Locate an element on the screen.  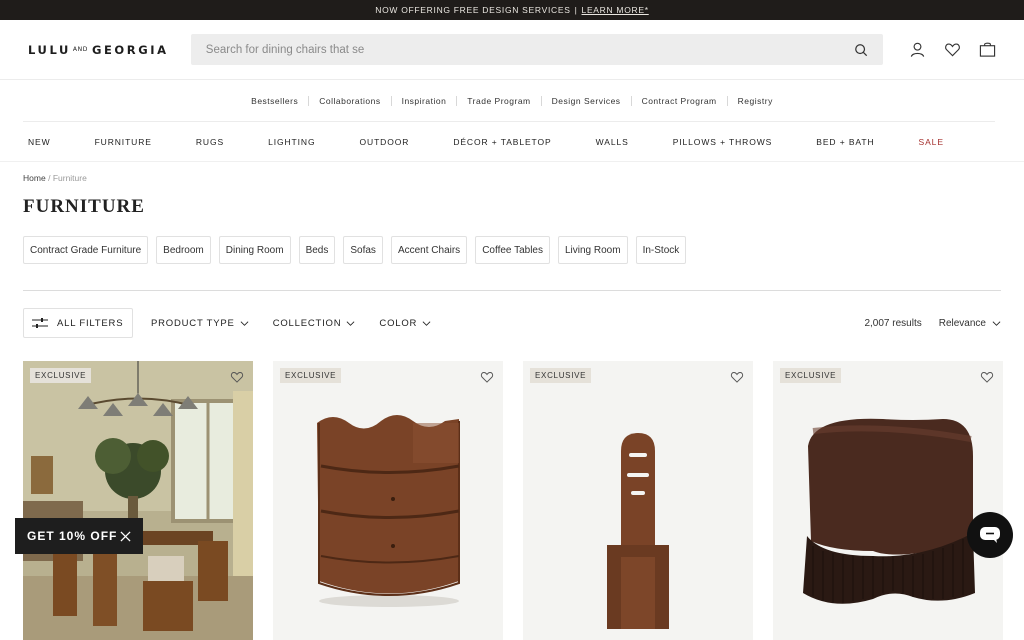
sort-dropdown: Relevance is located at coordinates (970, 323).